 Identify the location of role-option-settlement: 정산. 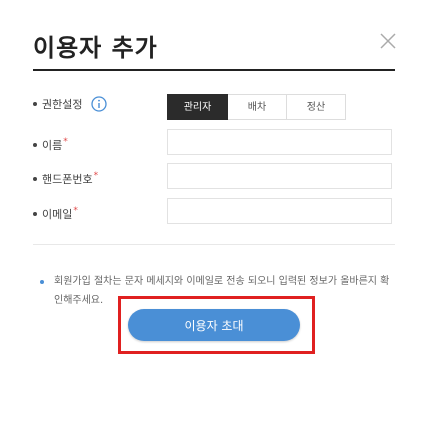
(316, 107).